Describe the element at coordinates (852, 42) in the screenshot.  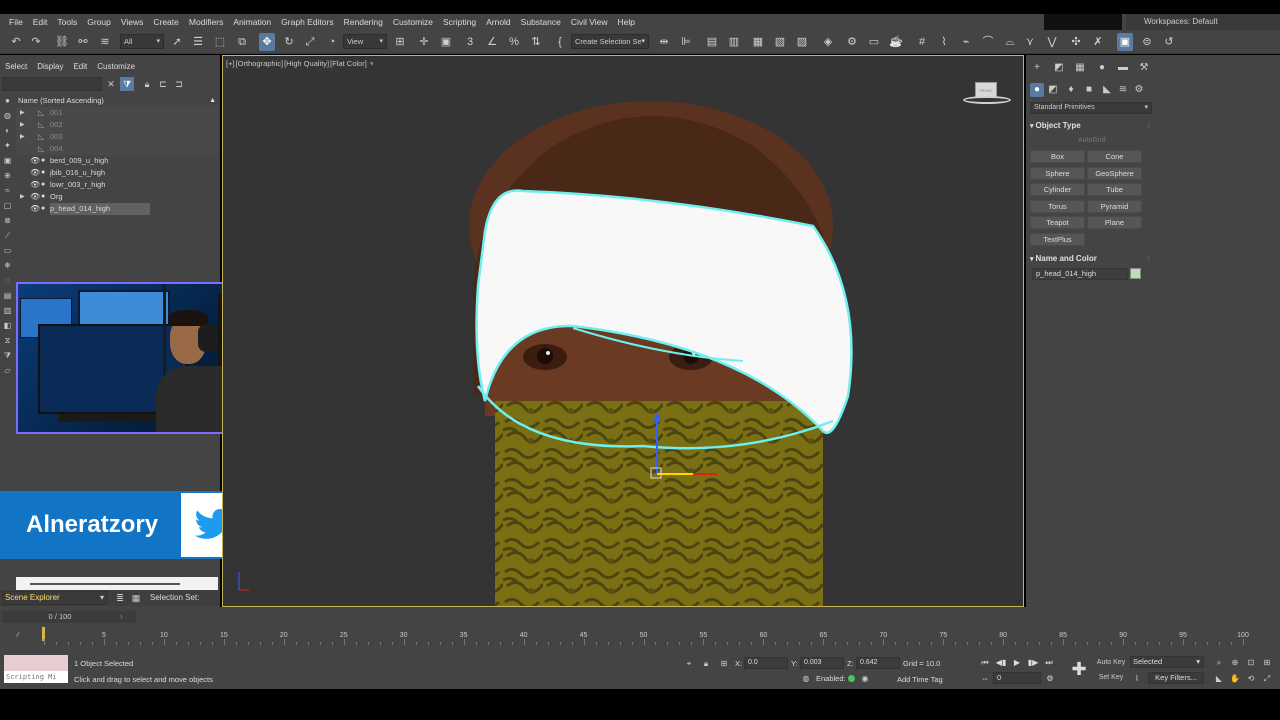
I see `render-setup-icon: ⚙` at that location.